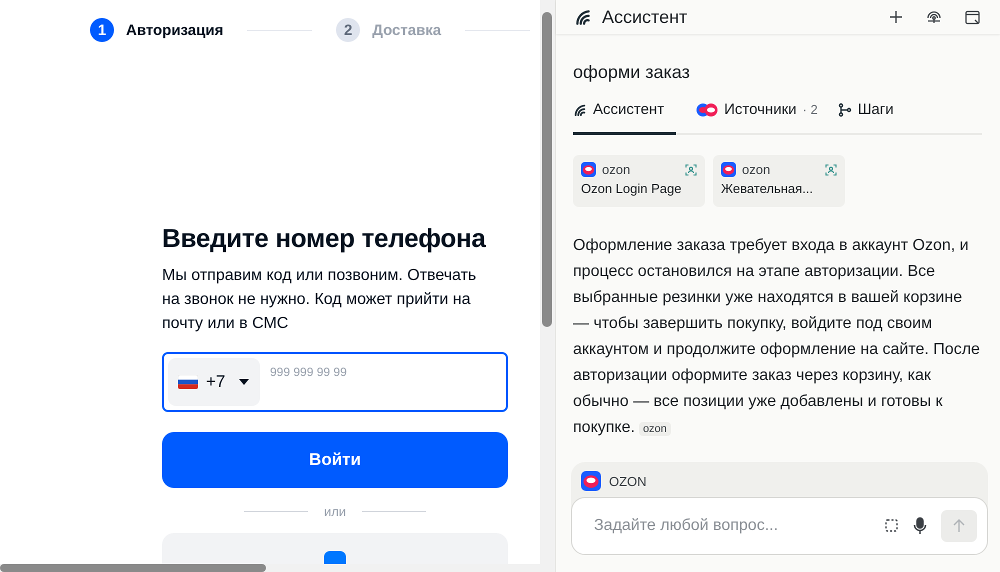 The width and height of the screenshot is (1000, 572). What do you see at coordinates (845, 109) in the screenshot?
I see `branch-icon` at bounding box center [845, 109].